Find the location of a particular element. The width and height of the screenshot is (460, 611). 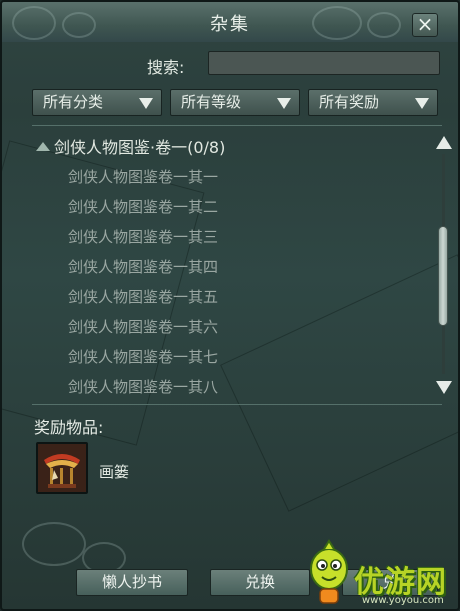

painted-basket-icon is located at coordinates (62, 468).